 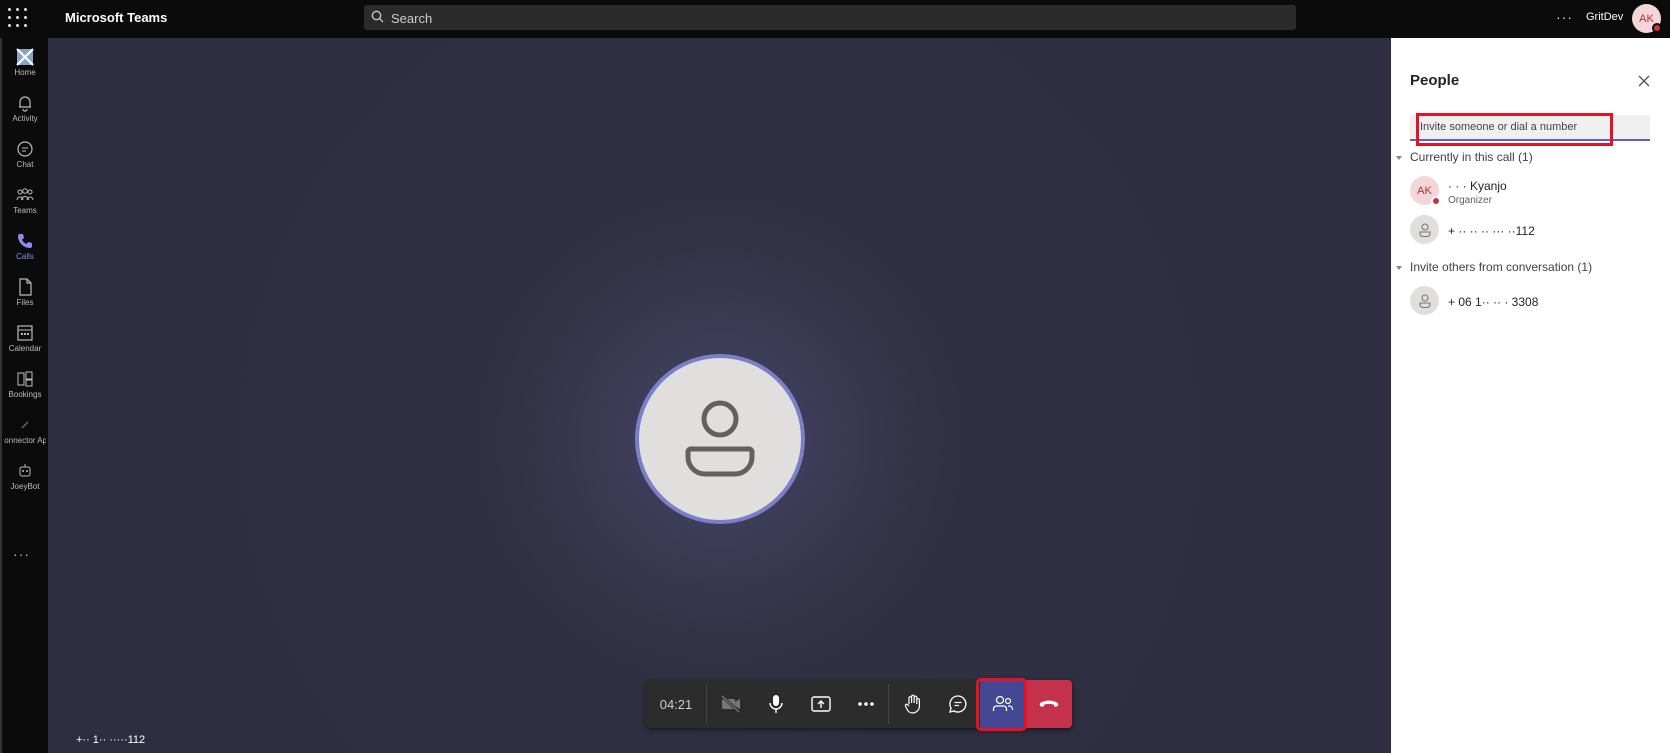 I want to click on hang-up-icon, so click(x=1049, y=703).